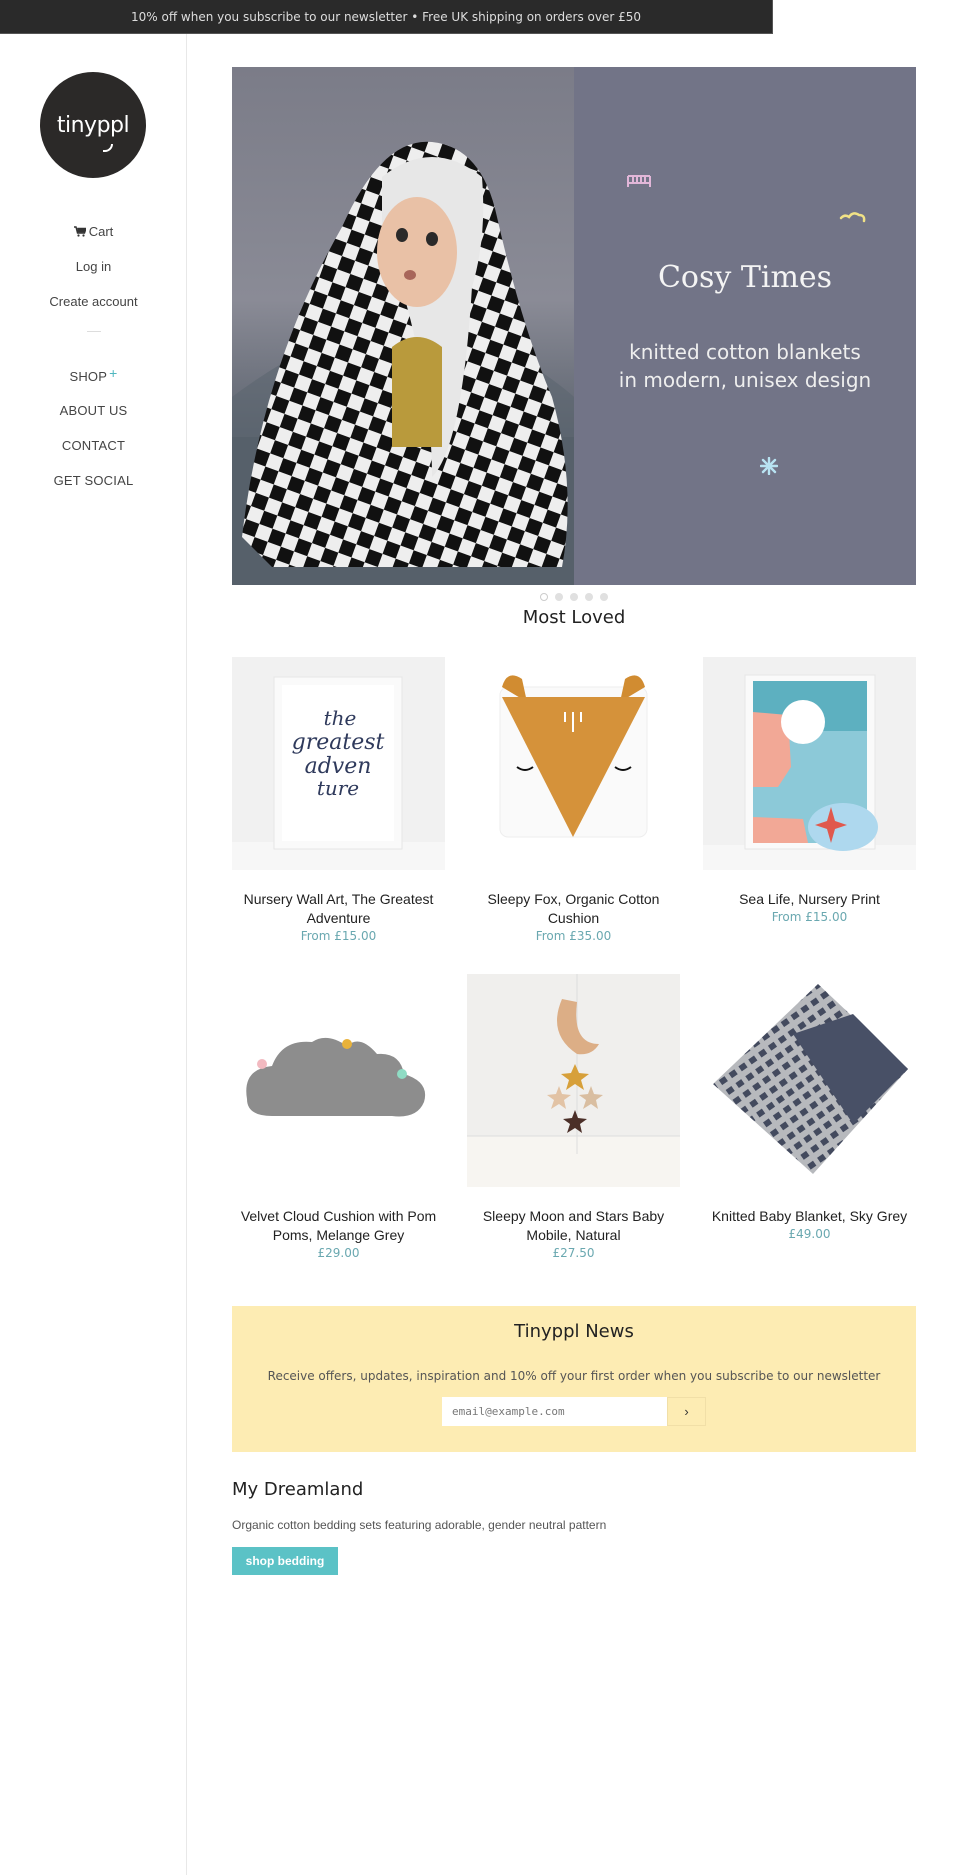 The width and height of the screenshot is (960, 1875). I want to click on svg-text: greatest, so click(338, 742).